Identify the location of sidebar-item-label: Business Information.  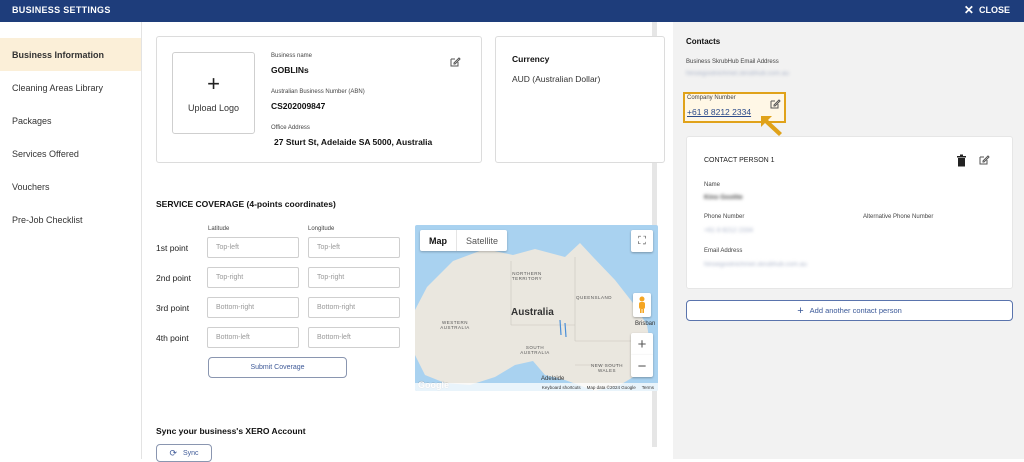
(58, 54).